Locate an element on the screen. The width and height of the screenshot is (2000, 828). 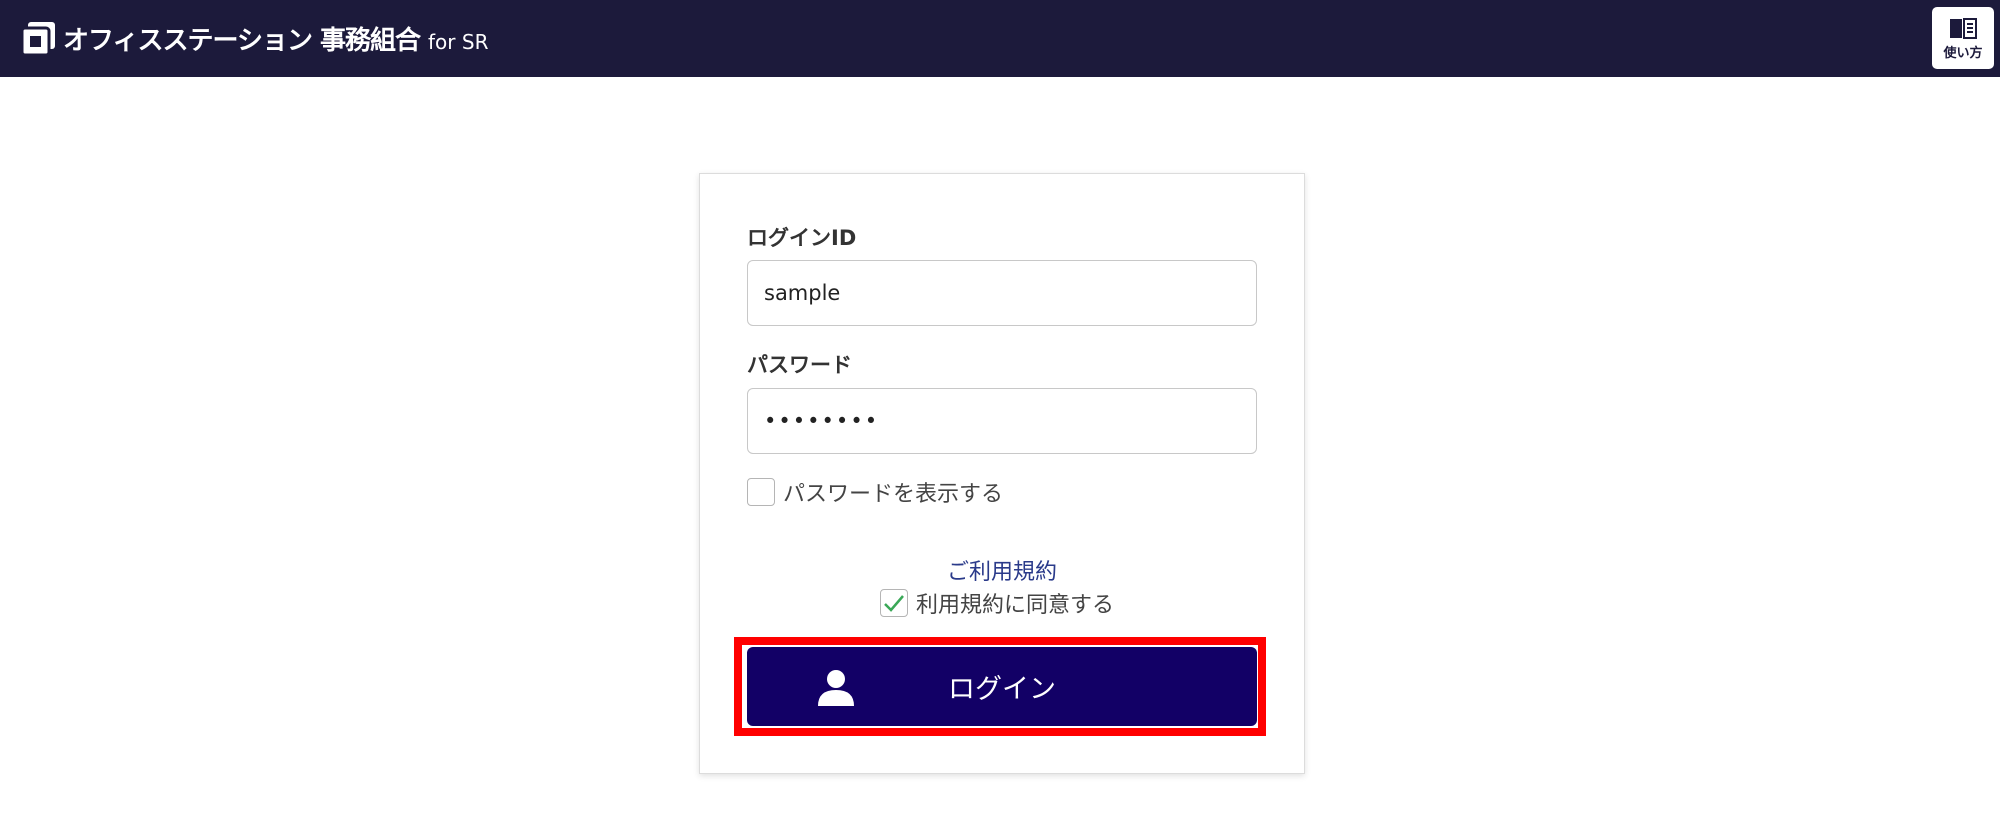
checkmark-icon is located at coordinates (894, 603).